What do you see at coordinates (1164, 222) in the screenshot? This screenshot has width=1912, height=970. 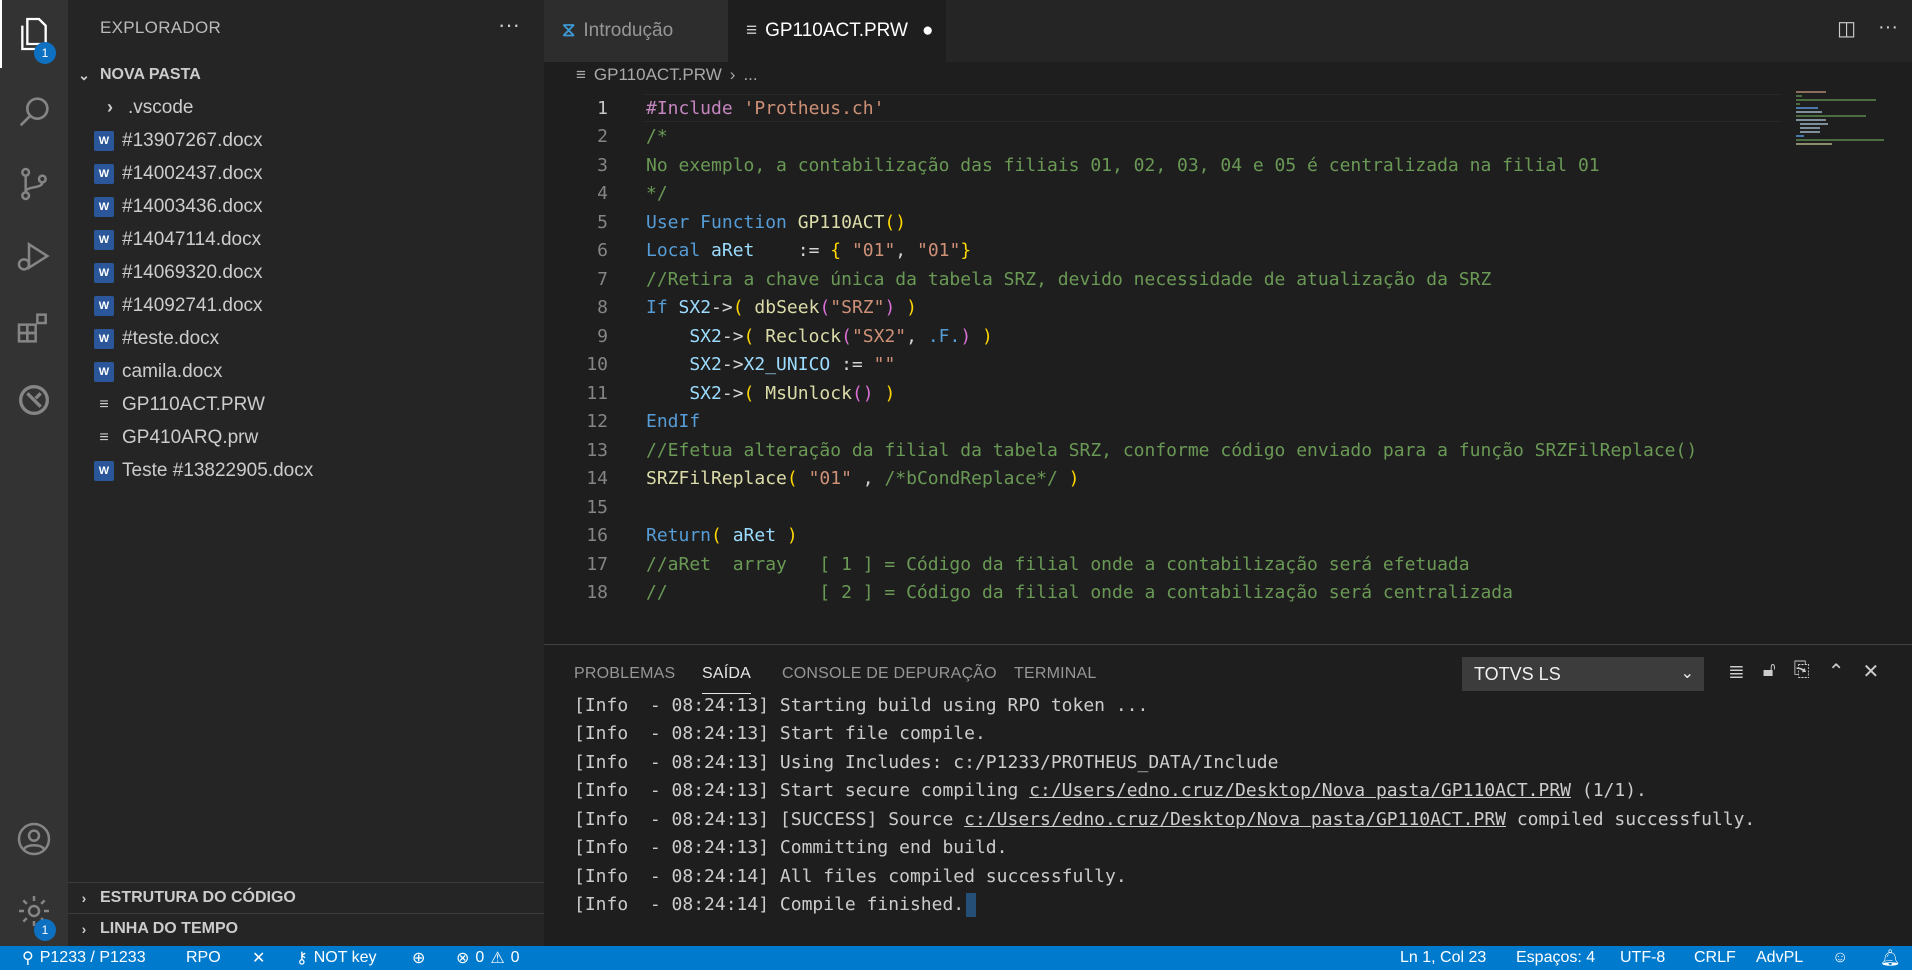 I see `code-line: 5 User Function GP110ACT()` at bounding box center [1164, 222].